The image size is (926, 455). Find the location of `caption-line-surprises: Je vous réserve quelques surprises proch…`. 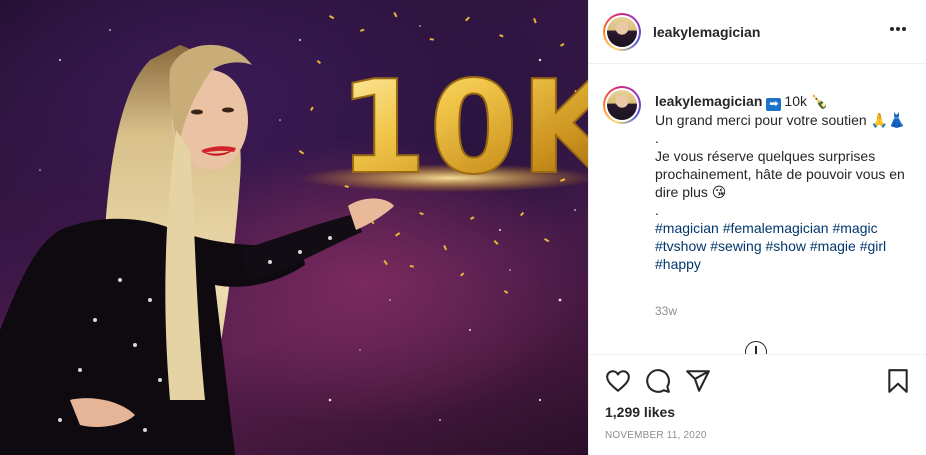

caption-line-surprises: Je vous réserve quelques surprises proch… is located at coordinates (780, 174).